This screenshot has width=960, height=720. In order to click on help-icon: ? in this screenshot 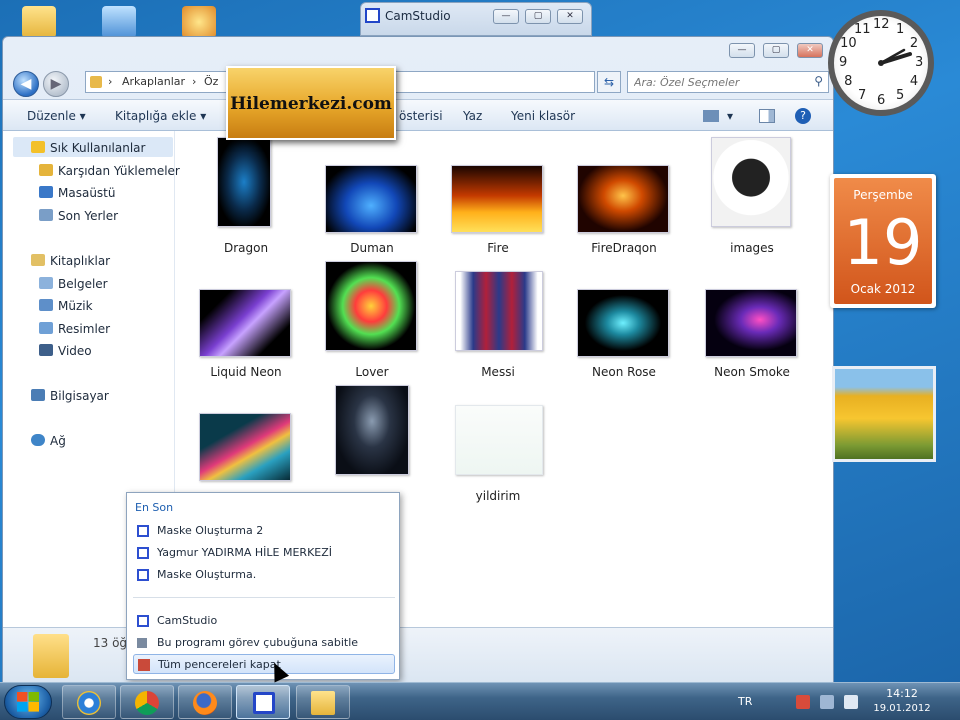, I will do `click(803, 116)`.